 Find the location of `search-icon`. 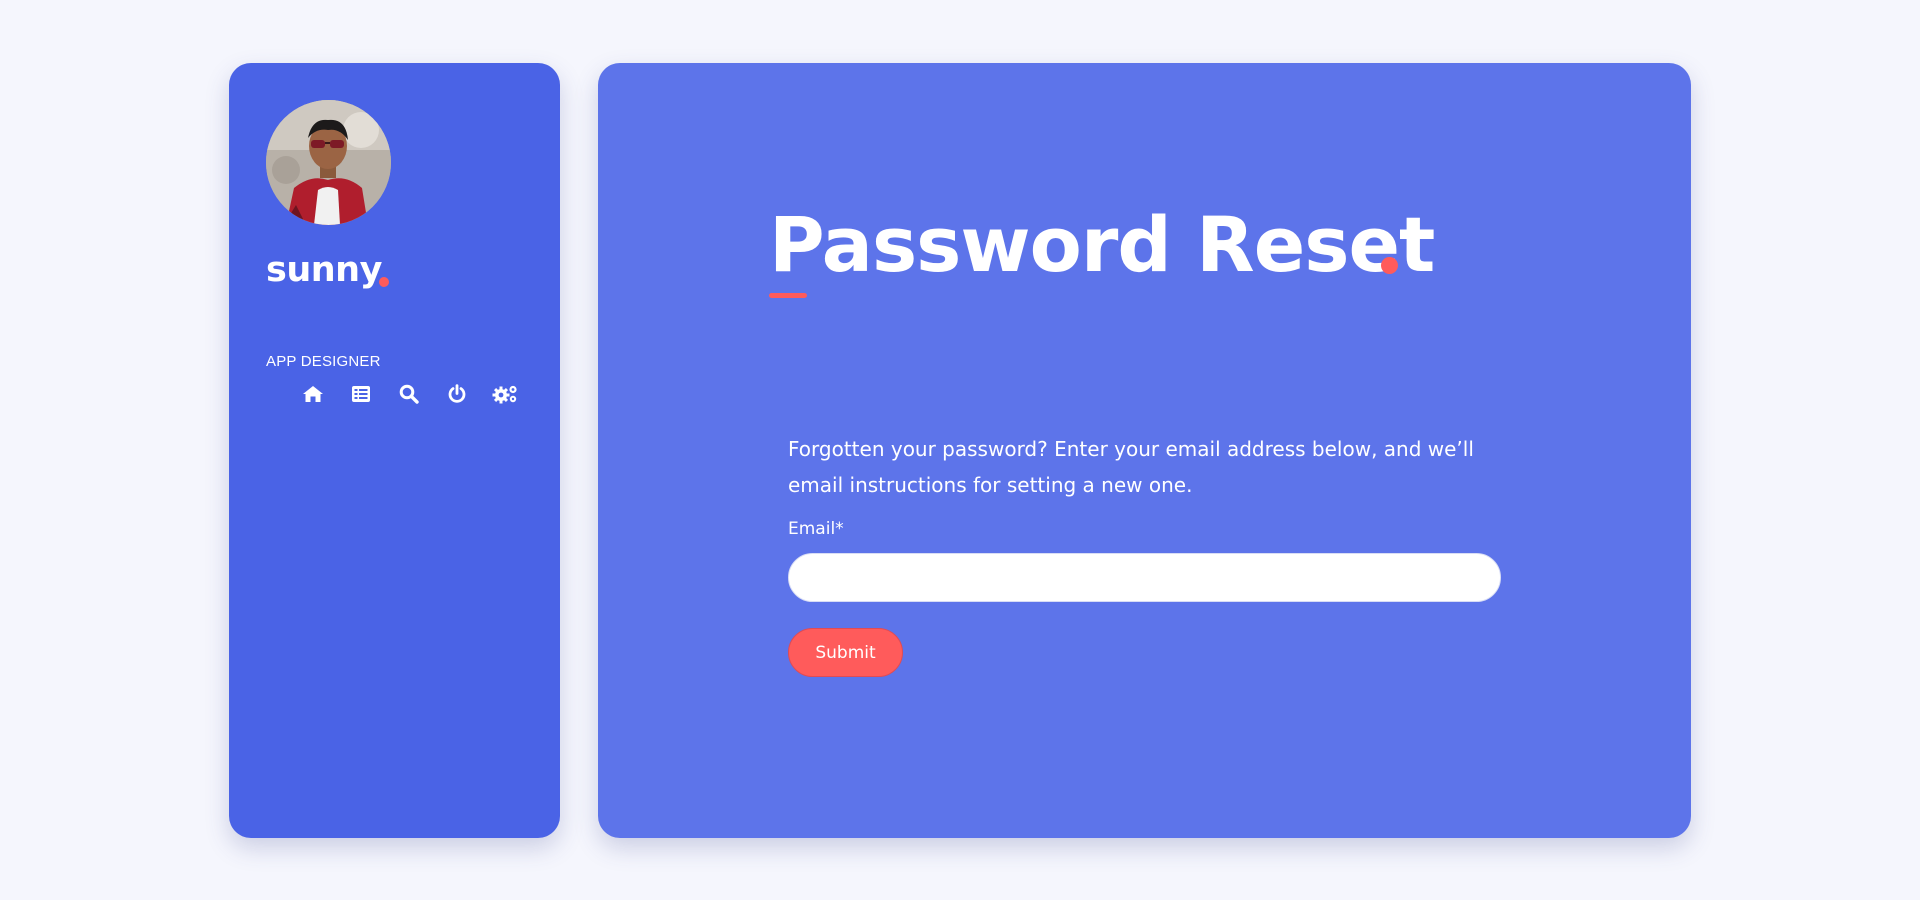

search-icon is located at coordinates (409, 394).